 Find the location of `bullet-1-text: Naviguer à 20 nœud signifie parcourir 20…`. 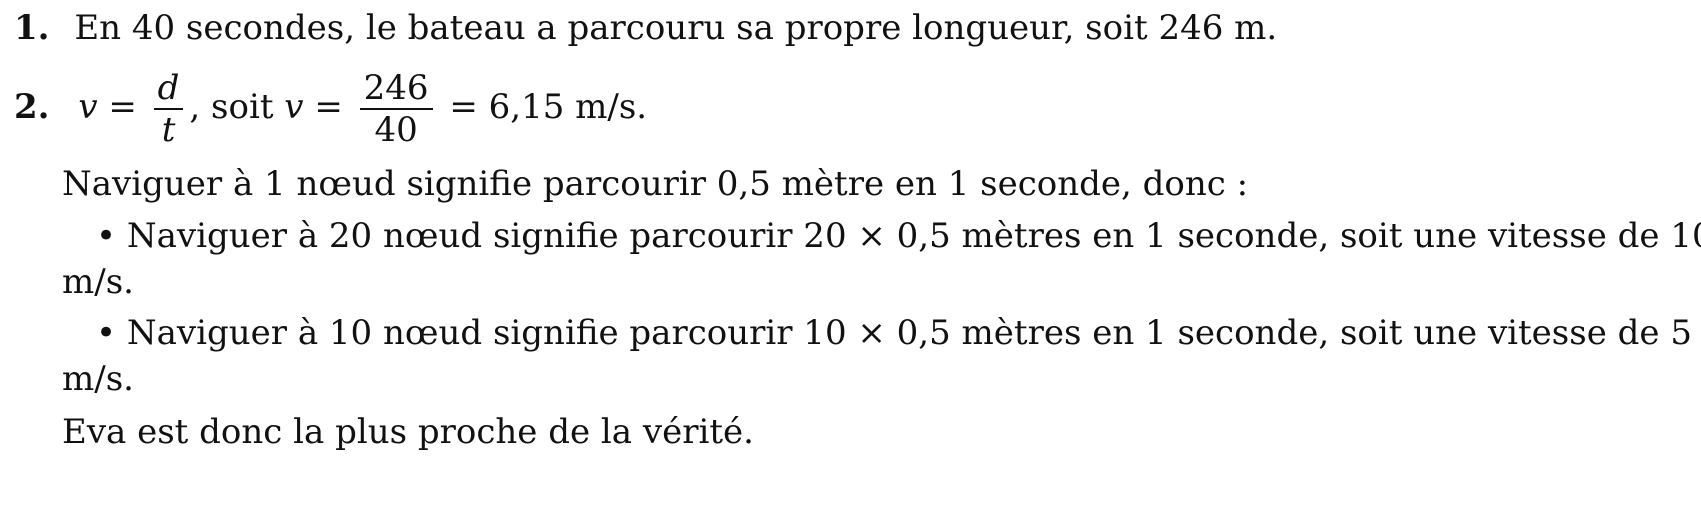

bullet-1-text: Naviguer à 20 nœud signifie parcourir 20… is located at coordinates (913, 236).